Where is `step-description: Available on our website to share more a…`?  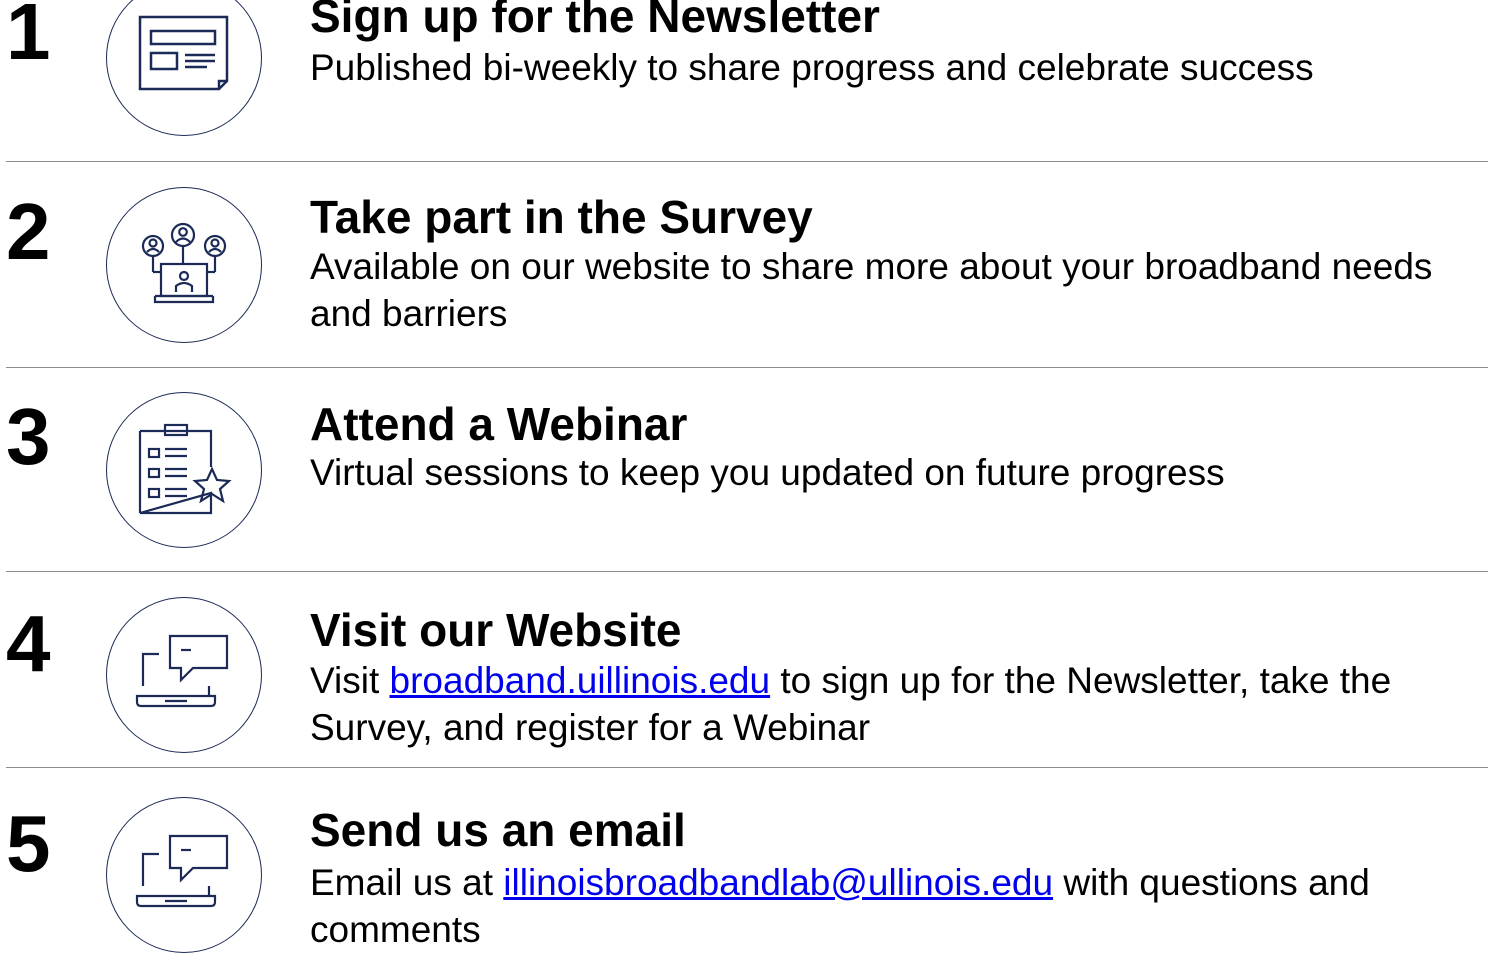
step-description: Available on our website to share more a… is located at coordinates (871, 290).